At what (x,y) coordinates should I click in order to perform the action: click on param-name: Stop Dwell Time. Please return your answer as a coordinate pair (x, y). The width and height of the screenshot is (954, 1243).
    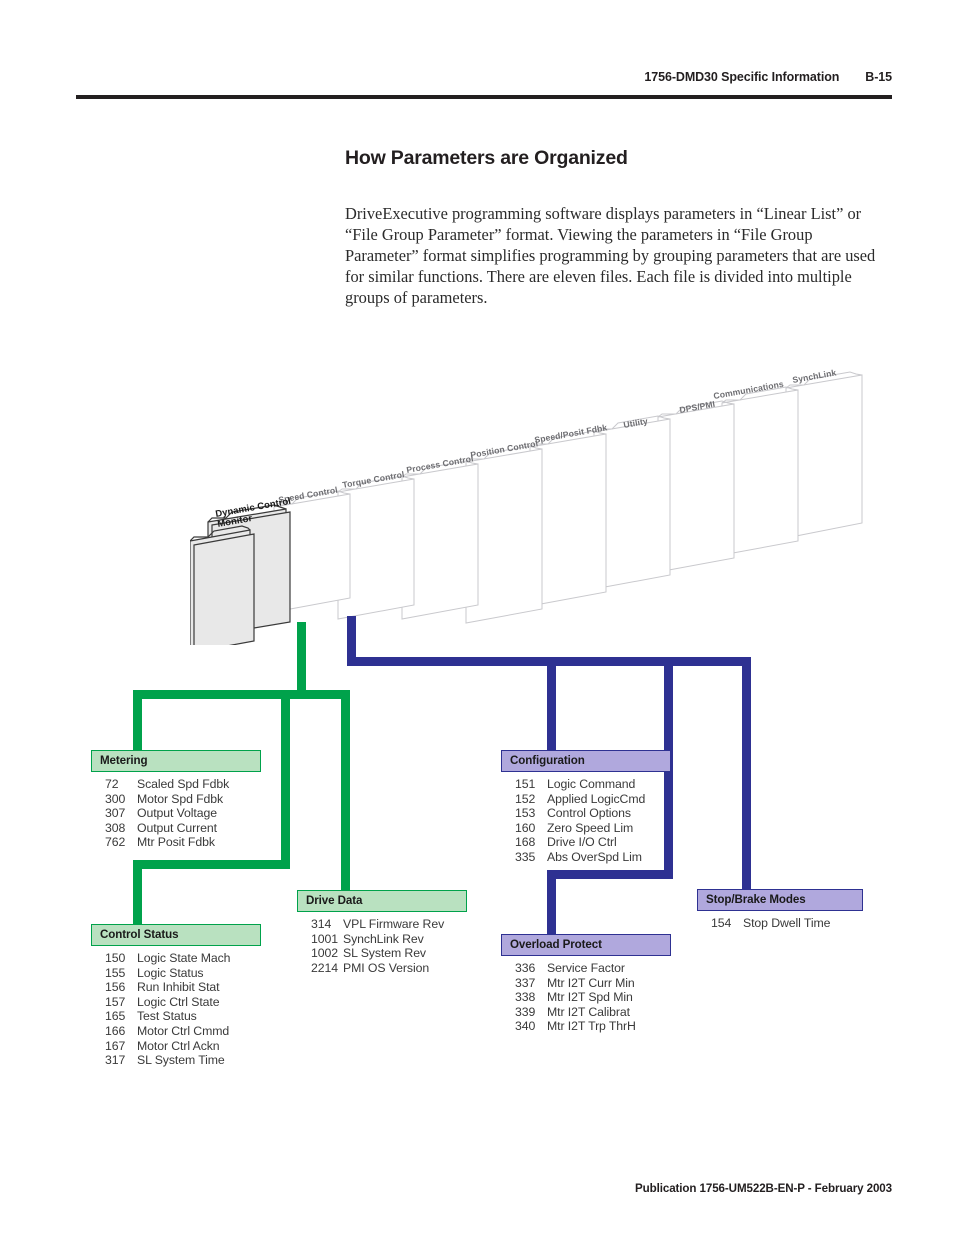
    Looking at the image, I should click on (787, 923).